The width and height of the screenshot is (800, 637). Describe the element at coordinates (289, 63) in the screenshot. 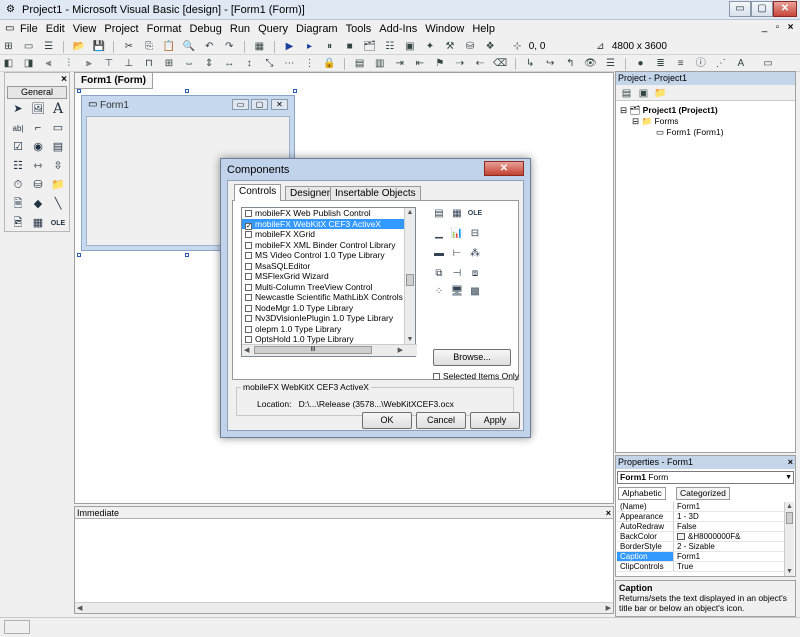

I see `horizontal-spacing-icon: ⋯` at that location.